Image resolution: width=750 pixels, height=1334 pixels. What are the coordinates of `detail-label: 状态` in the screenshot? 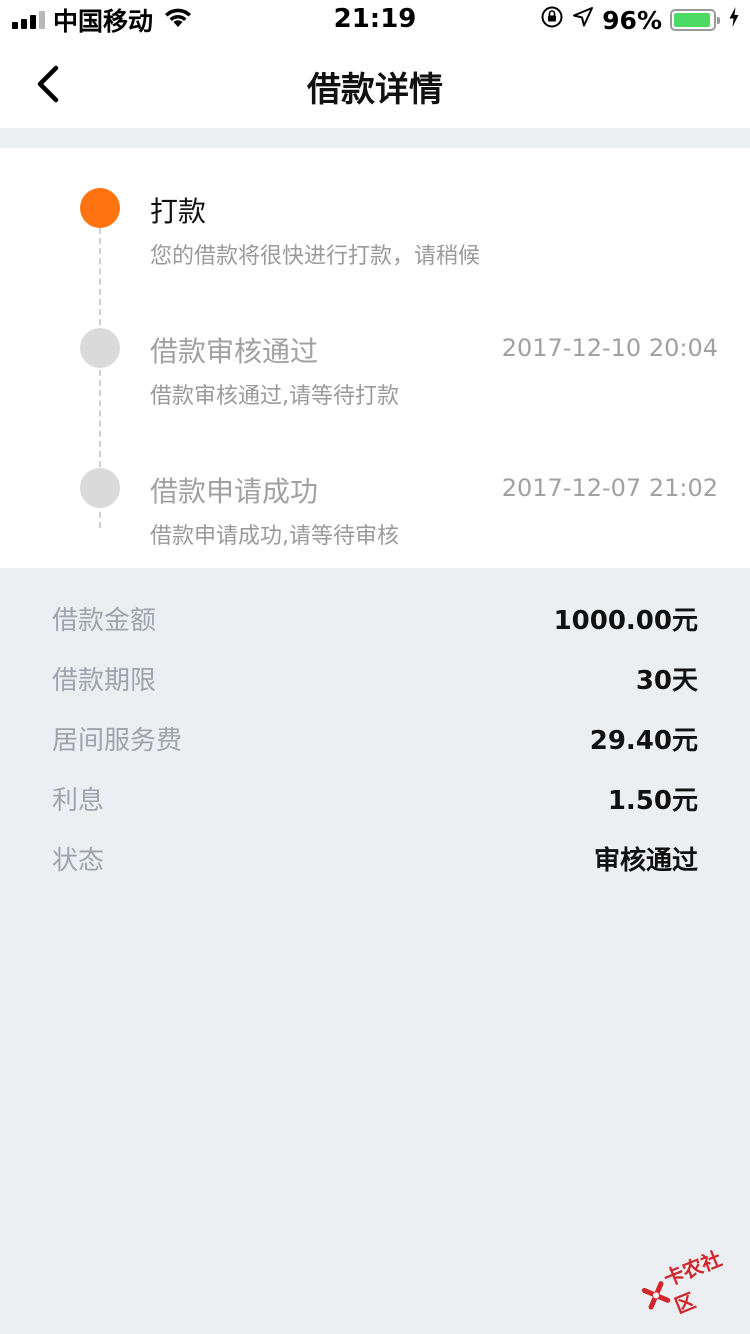 It's located at (78, 861).